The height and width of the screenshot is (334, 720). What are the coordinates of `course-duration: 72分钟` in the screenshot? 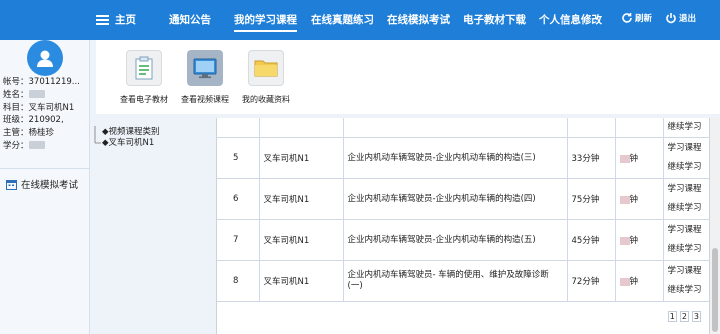 It's located at (591, 281).